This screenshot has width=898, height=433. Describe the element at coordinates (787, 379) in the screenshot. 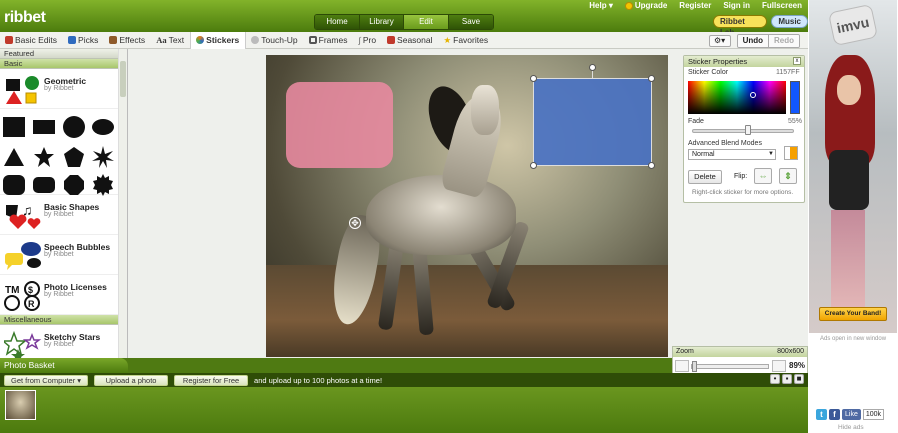

I see `view-medium-icon: ▪` at that location.